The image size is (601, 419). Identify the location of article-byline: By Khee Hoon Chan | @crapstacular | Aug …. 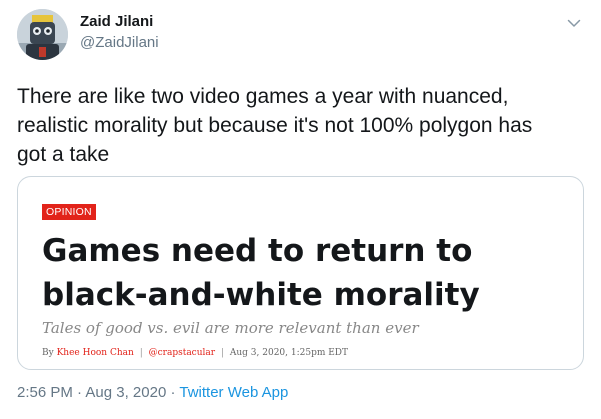
(195, 353).